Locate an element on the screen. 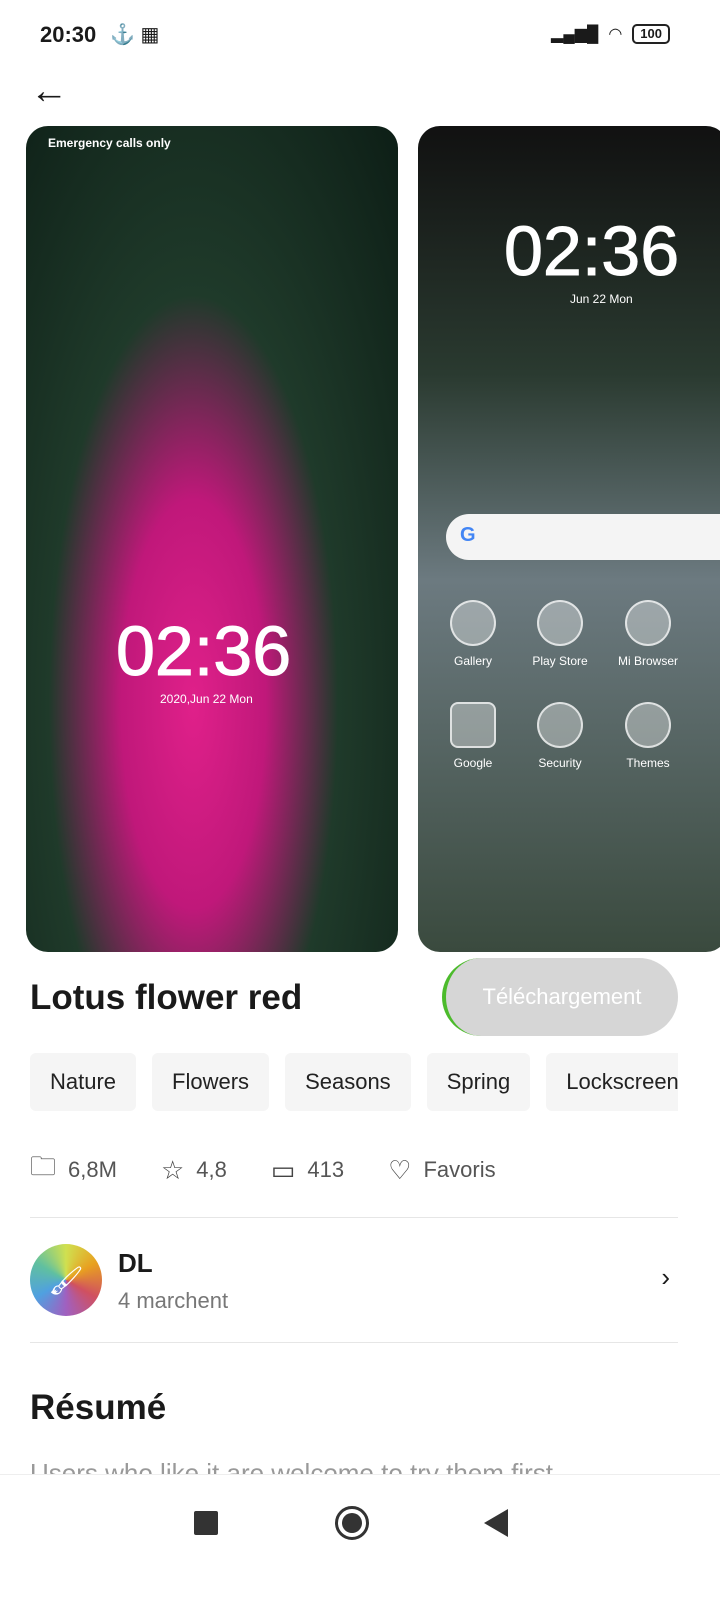 The width and height of the screenshot is (720, 1600). app-gallery: Gallery is located at coordinates (473, 634).